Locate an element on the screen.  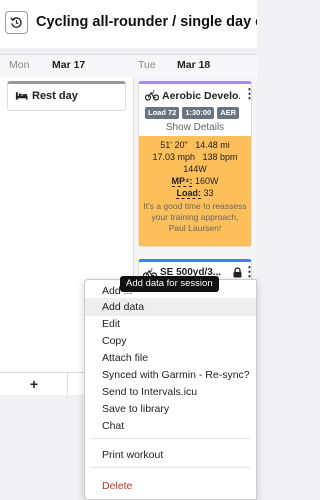
distance-value: 14.48 mi is located at coordinates (212, 145).